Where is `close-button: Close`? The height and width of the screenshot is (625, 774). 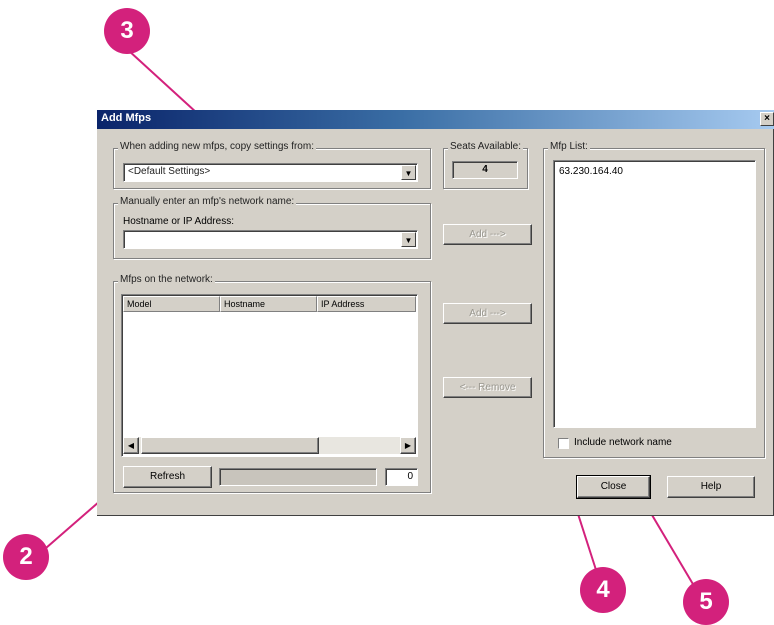
close-button: Close is located at coordinates (613, 487).